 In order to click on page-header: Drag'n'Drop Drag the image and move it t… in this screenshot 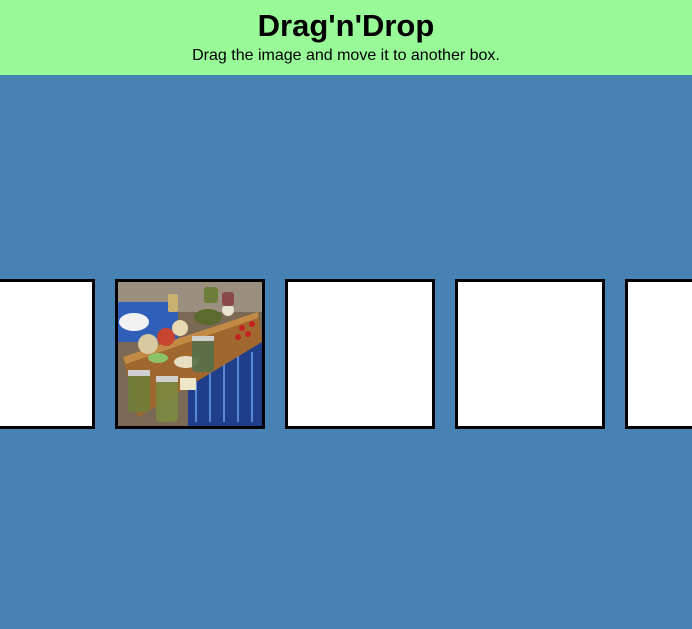, I will do `click(346, 37)`.